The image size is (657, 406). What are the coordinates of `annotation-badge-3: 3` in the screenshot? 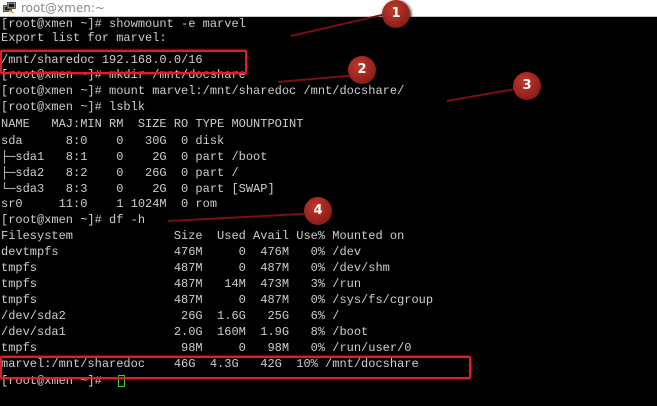 It's located at (527, 86).